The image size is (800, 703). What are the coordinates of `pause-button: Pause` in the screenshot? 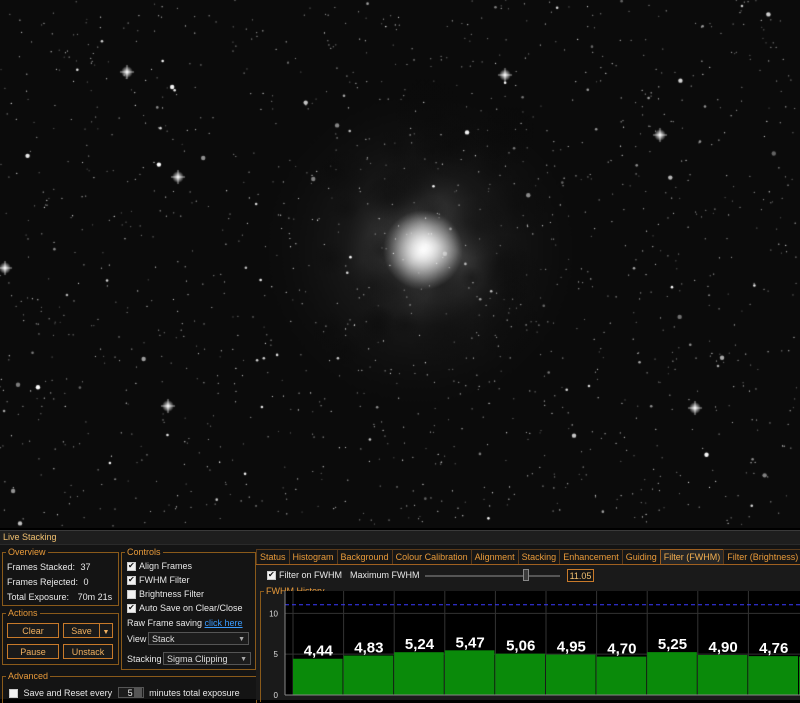 It's located at (33, 651).